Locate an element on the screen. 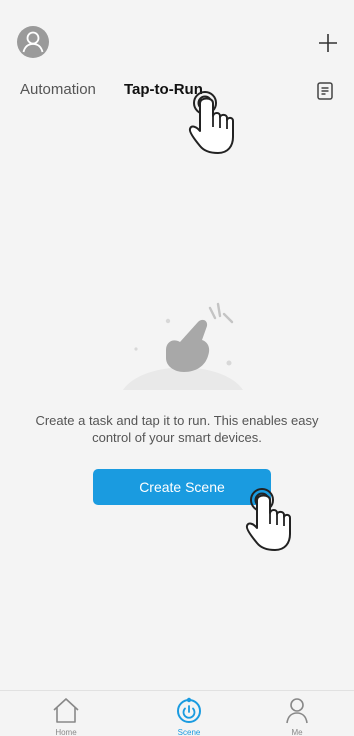  hand-tap-illustration is located at coordinates (183, 347).